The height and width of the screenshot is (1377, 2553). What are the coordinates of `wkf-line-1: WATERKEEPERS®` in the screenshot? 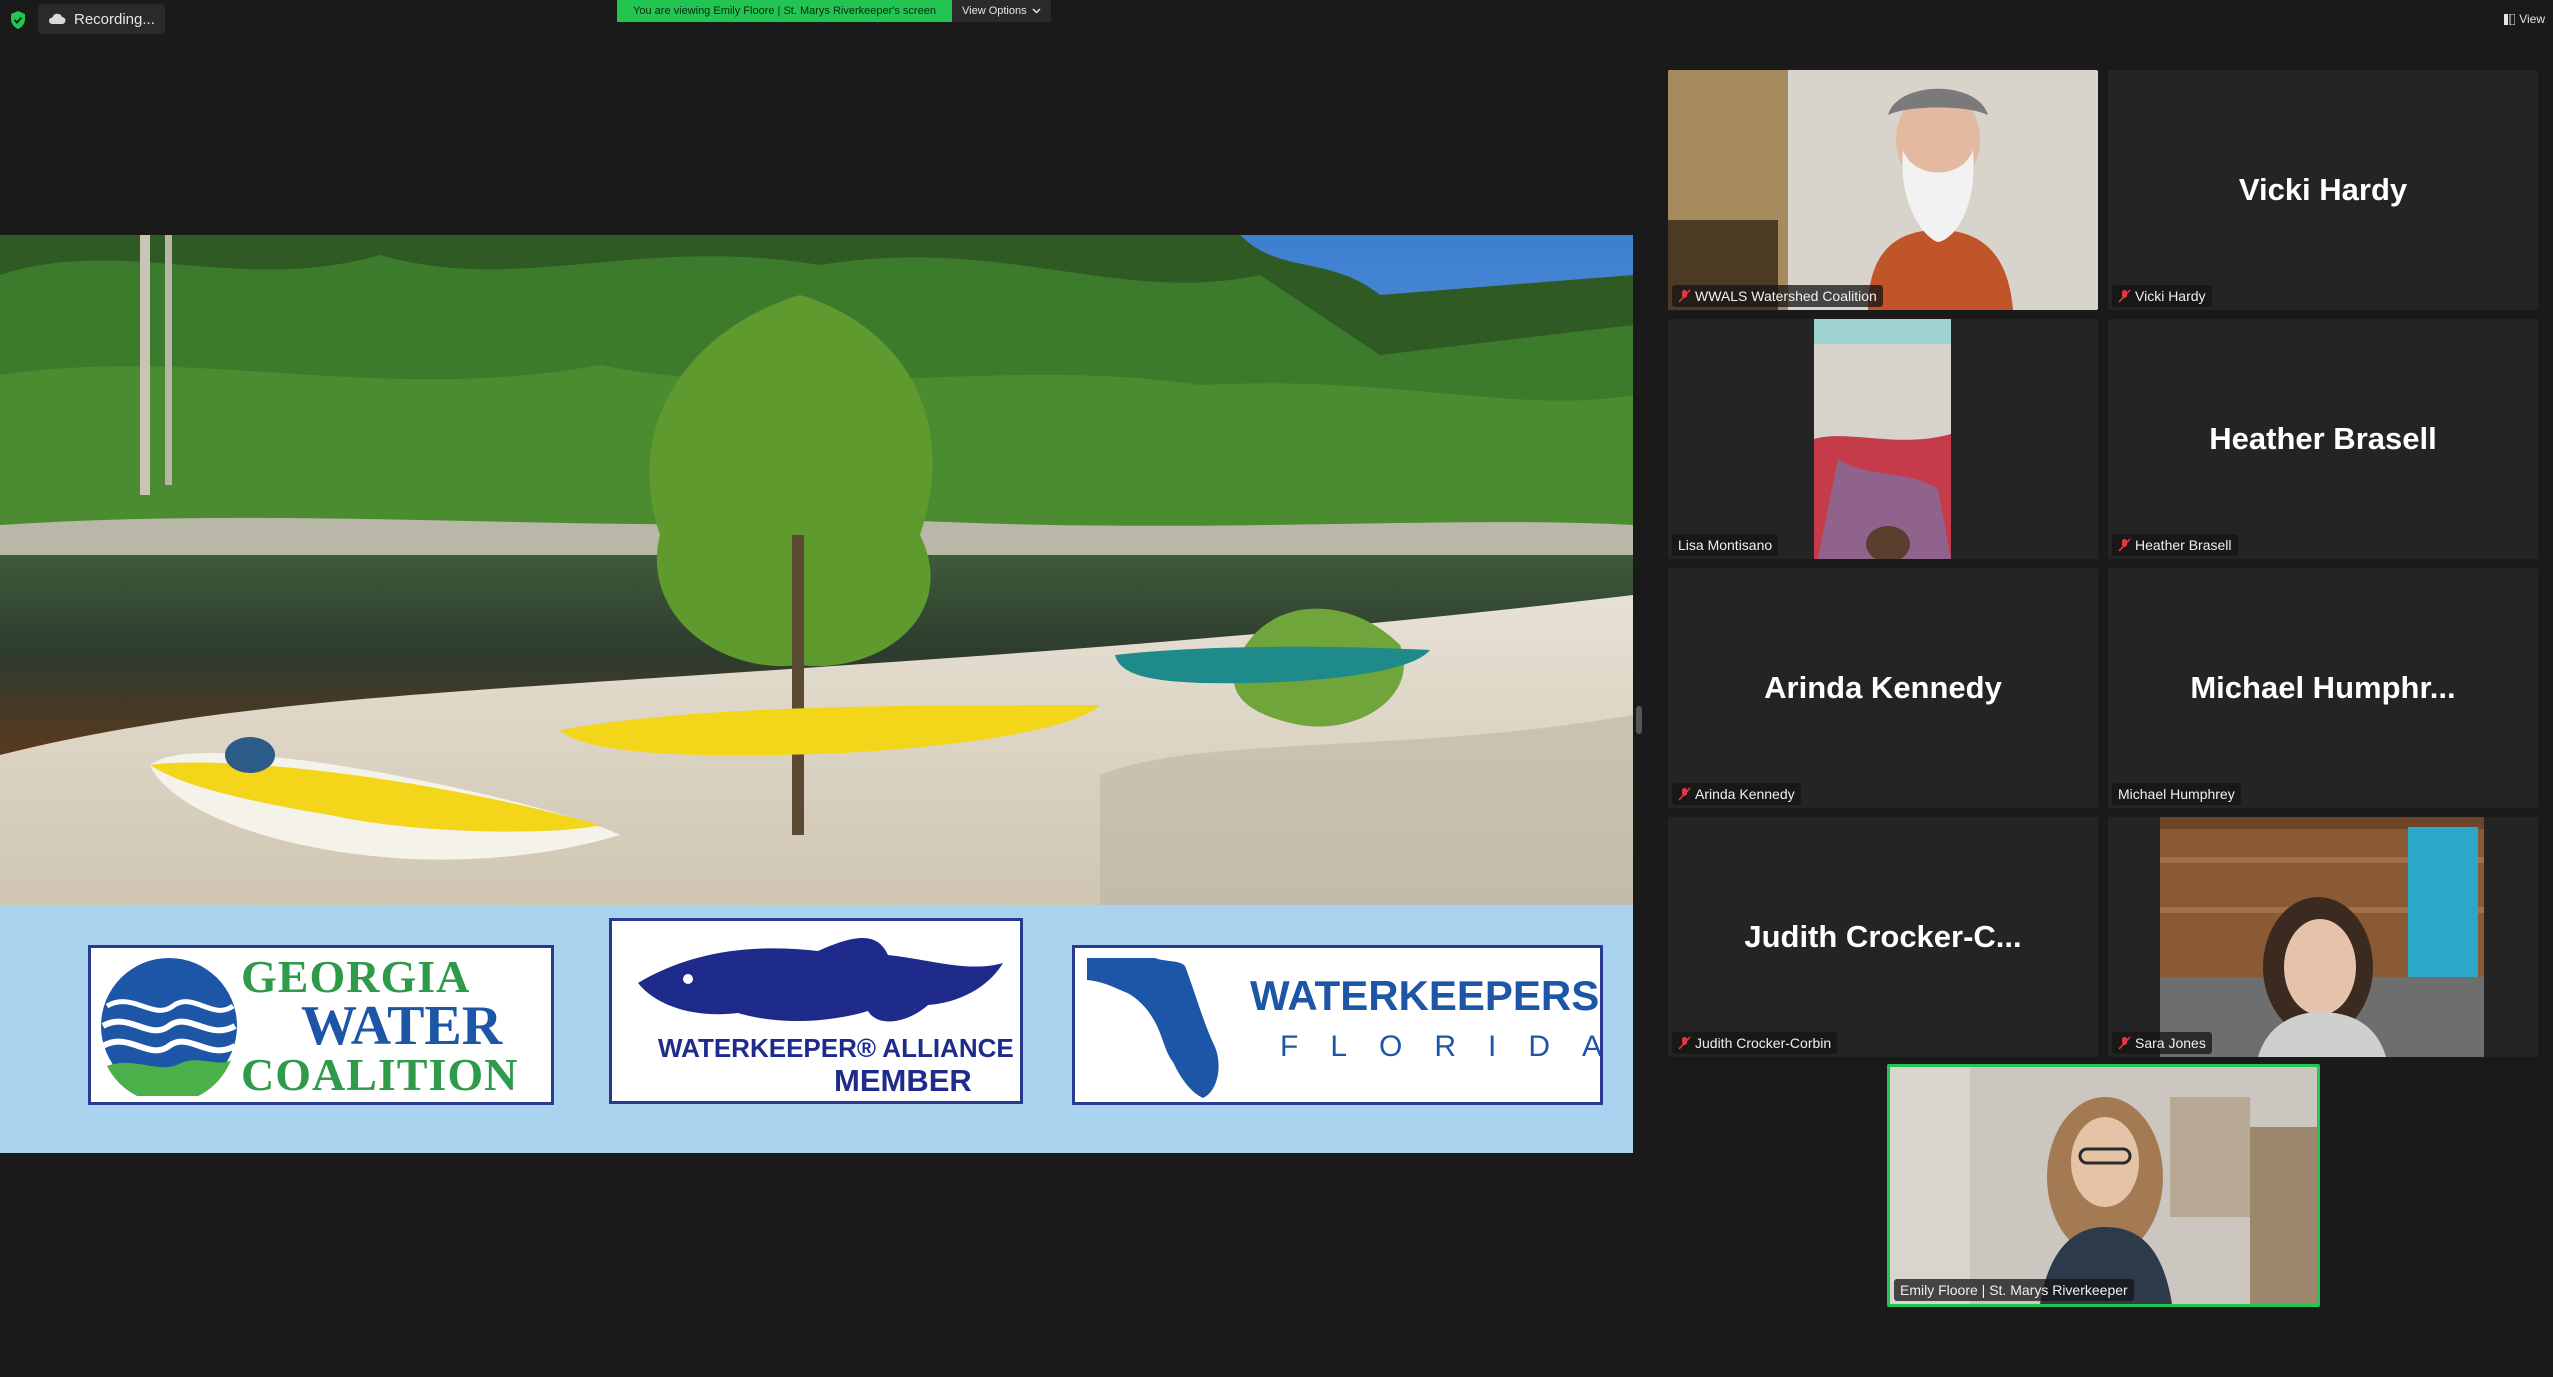 It's located at (1426, 995).